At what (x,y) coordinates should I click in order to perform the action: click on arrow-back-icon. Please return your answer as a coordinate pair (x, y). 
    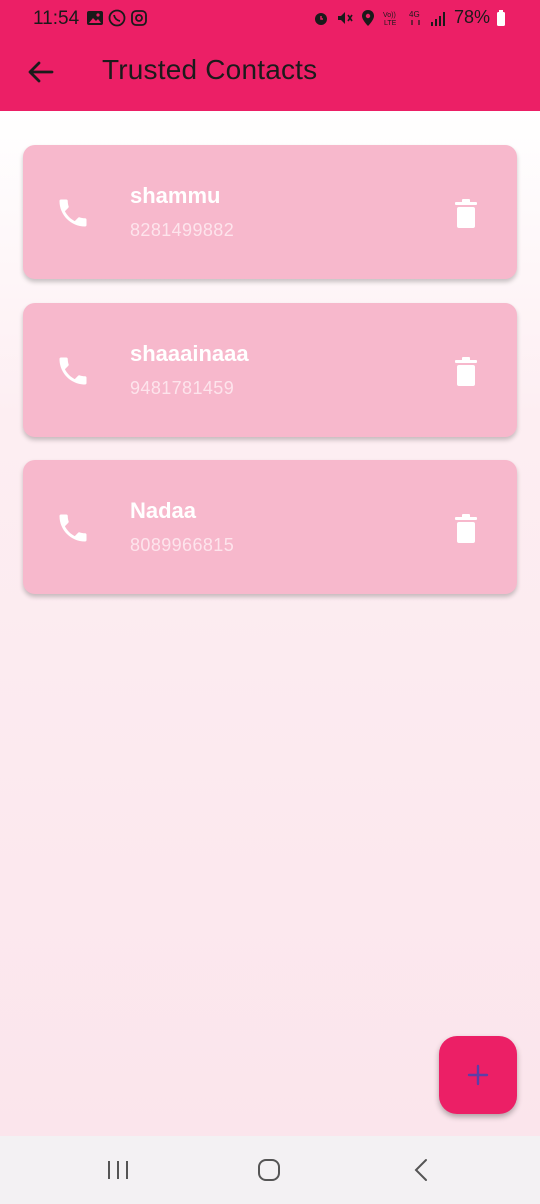
    Looking at the image, I should click on (40, 72).